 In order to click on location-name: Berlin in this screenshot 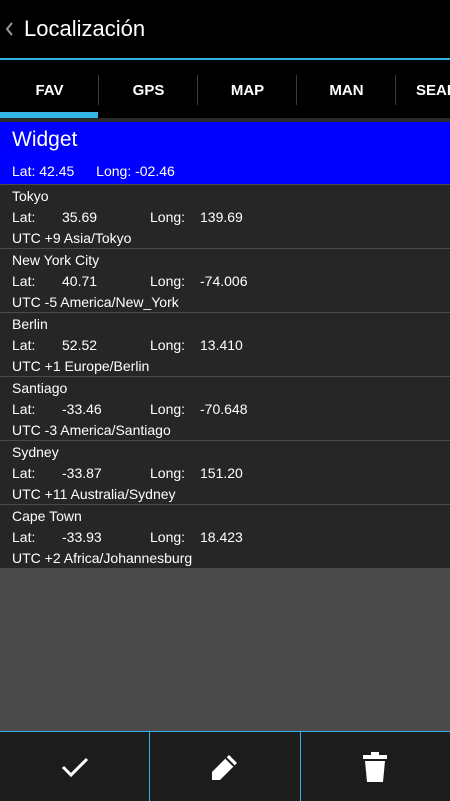, I will do `click(30, 324)`.